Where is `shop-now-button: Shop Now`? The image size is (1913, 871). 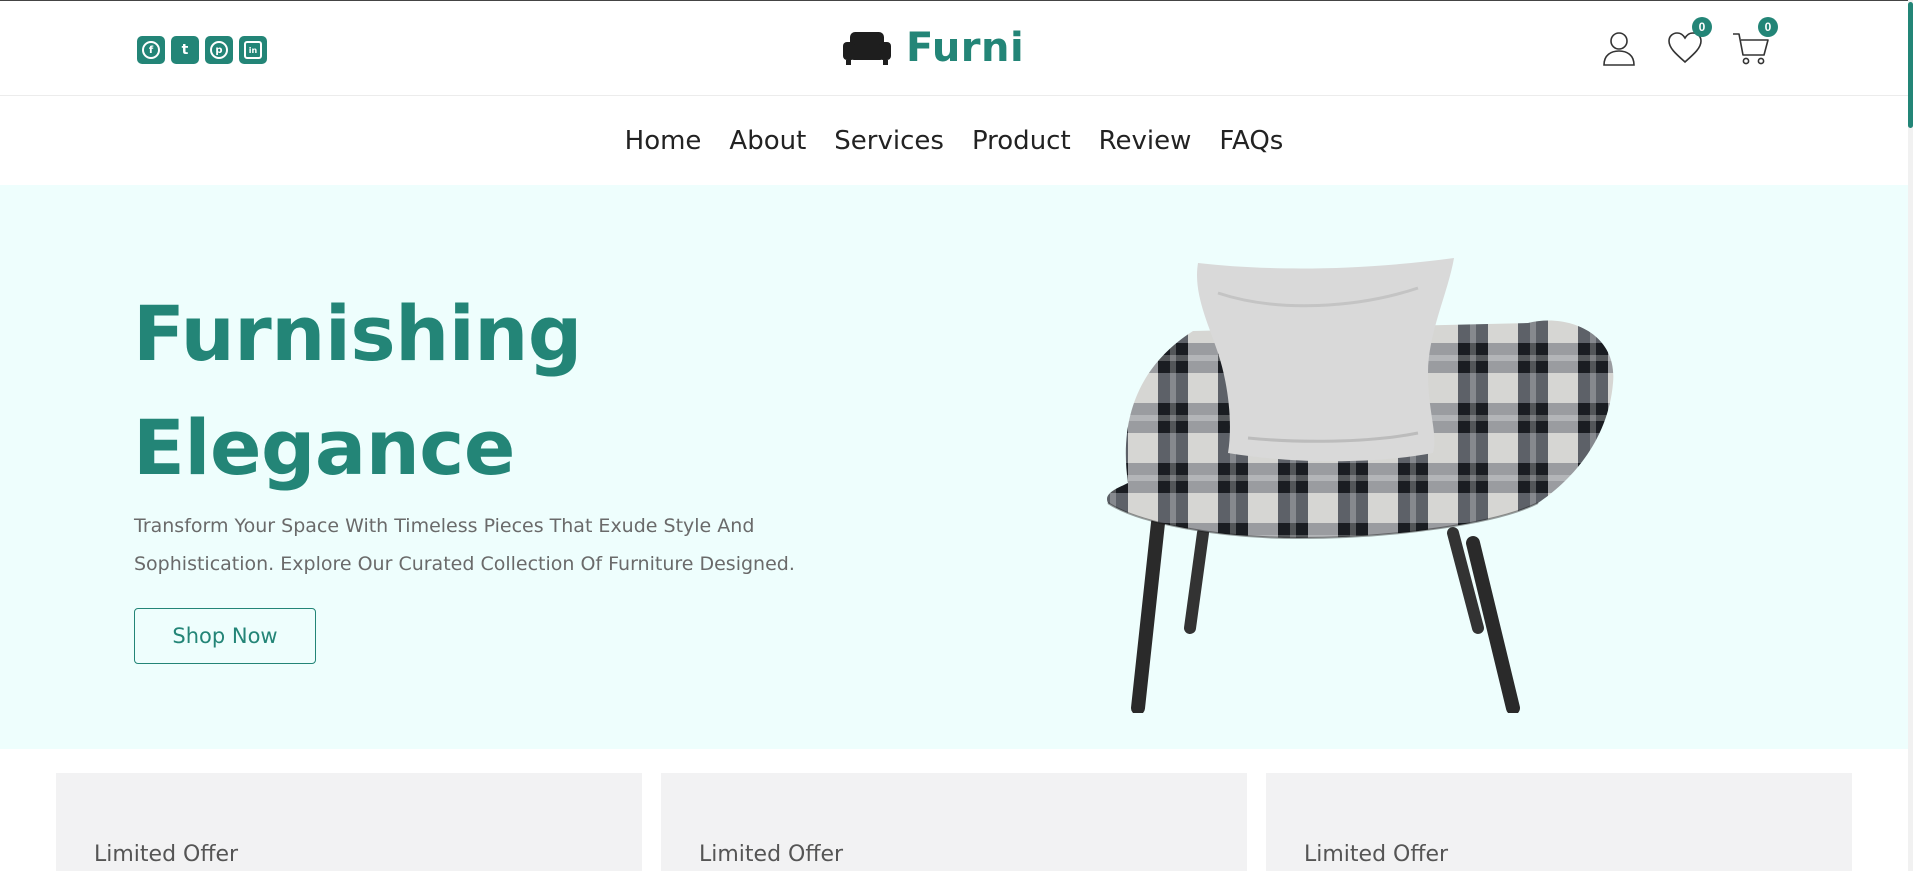
shop-now-button: Shop Now is located at coordinates (225, 636).